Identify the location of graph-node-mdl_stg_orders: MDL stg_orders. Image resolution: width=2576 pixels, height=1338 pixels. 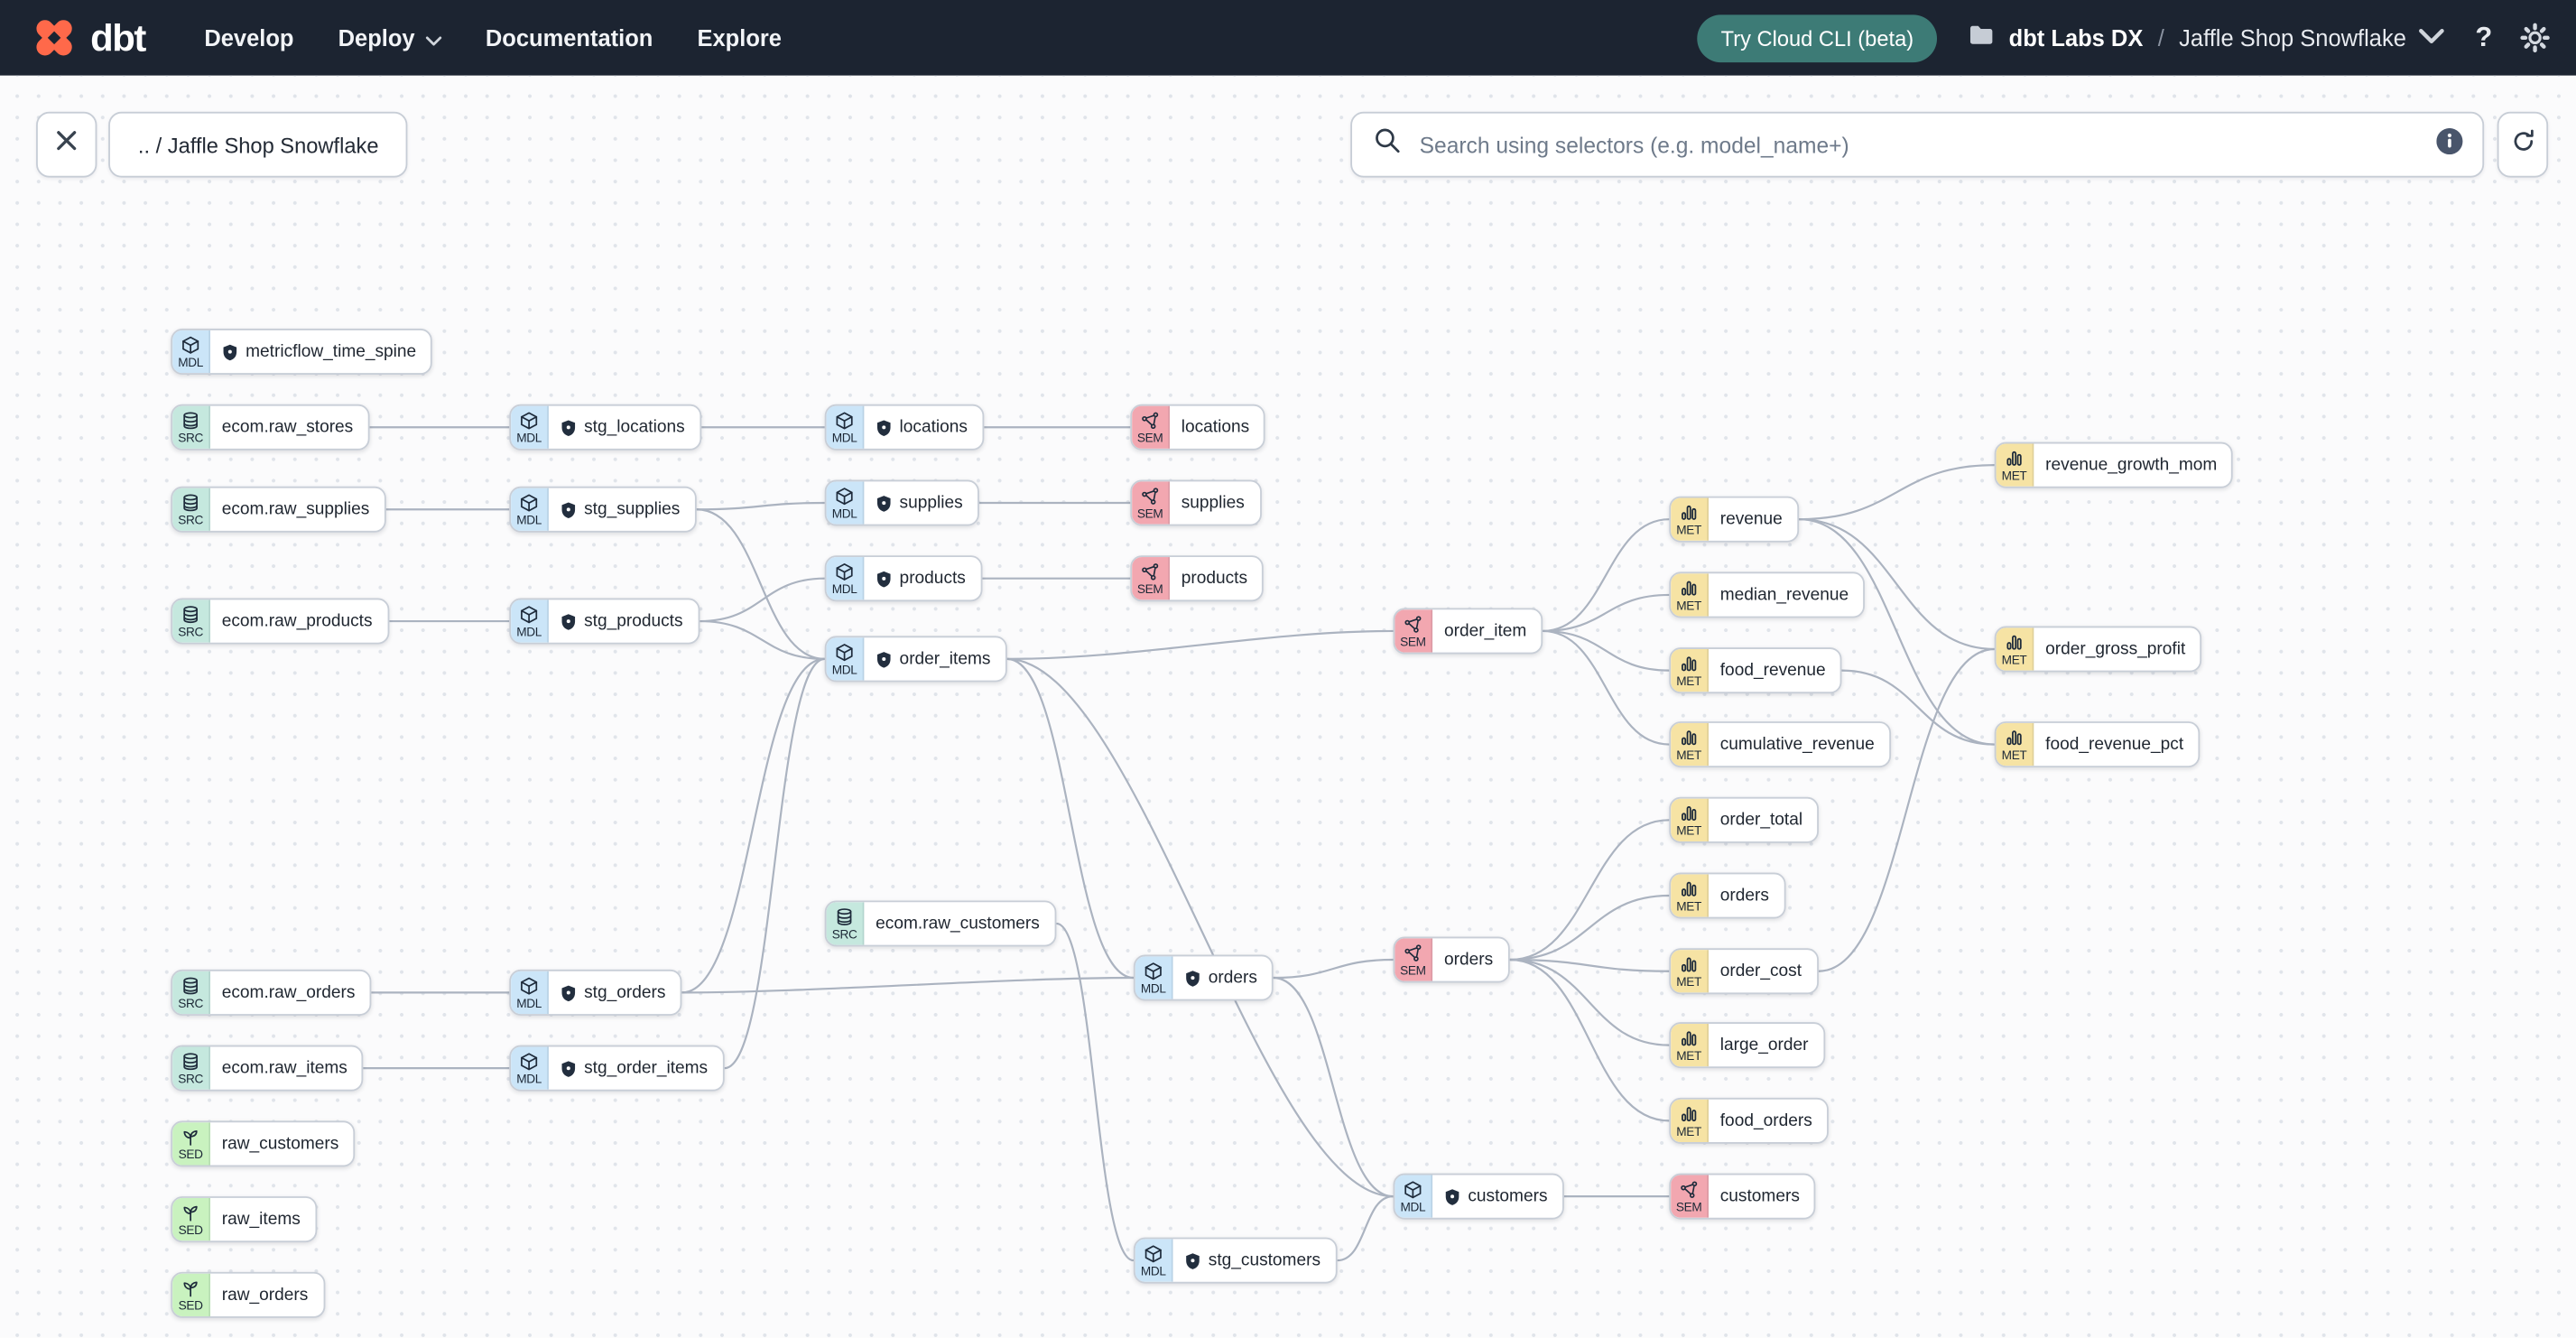
(596, 993).